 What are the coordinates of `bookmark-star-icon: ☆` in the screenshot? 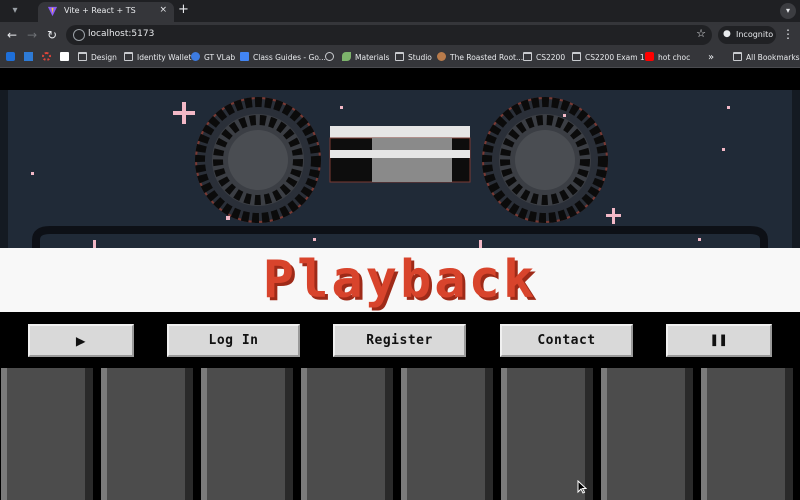 It's located at (701, 33).